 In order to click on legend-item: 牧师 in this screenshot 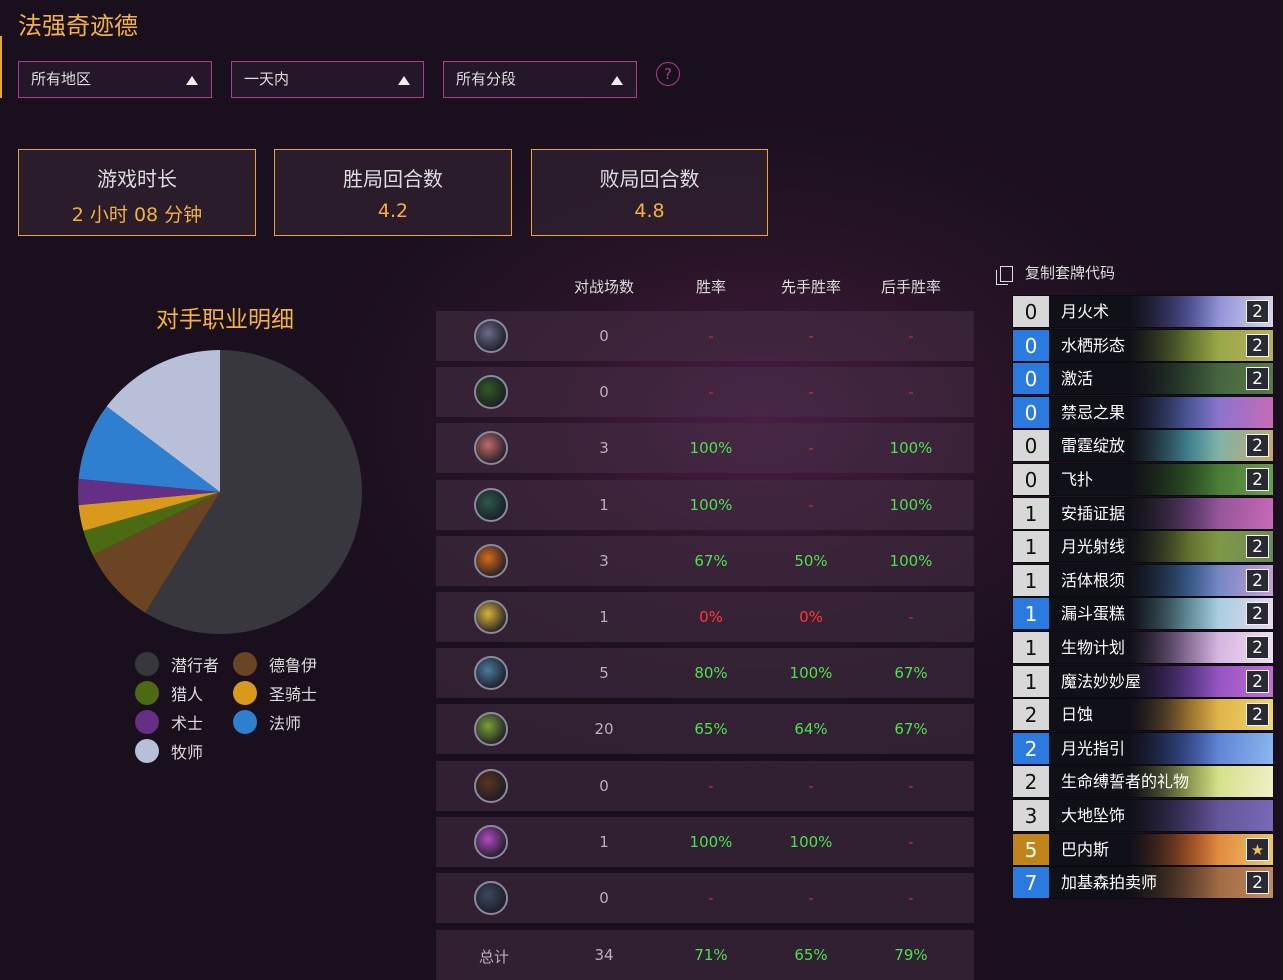, I will do `click(169, 751)`.